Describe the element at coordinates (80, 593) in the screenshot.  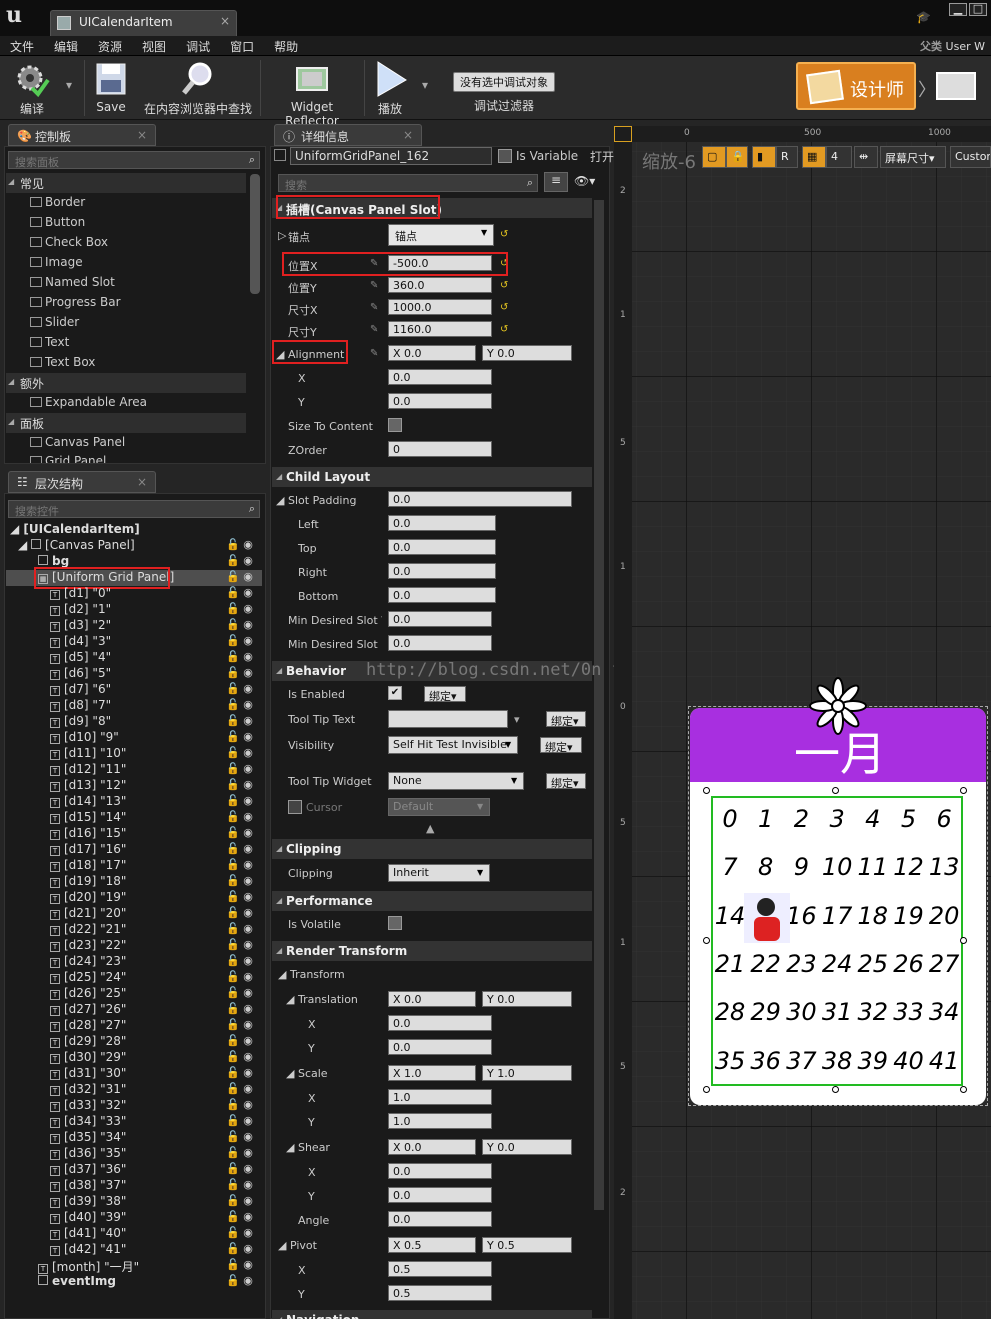
I see `tree-day-item: T [d1] "0"` at that location.